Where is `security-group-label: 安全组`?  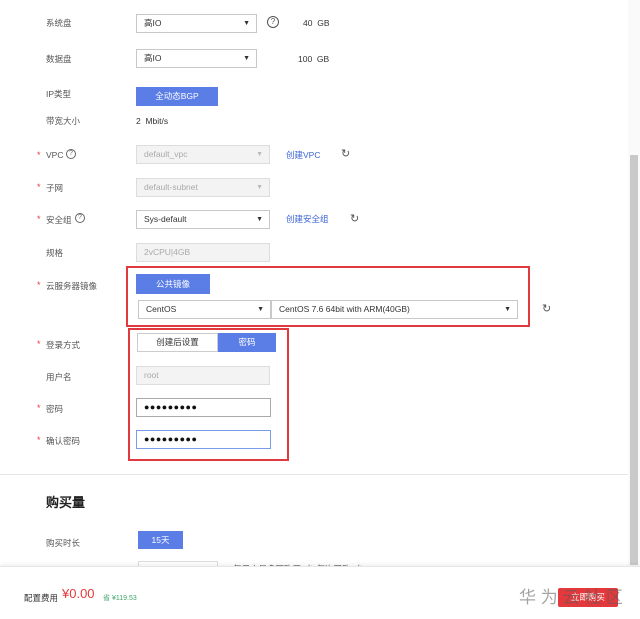
security-group-label: 安全组 is located at coordinates (59, 220).